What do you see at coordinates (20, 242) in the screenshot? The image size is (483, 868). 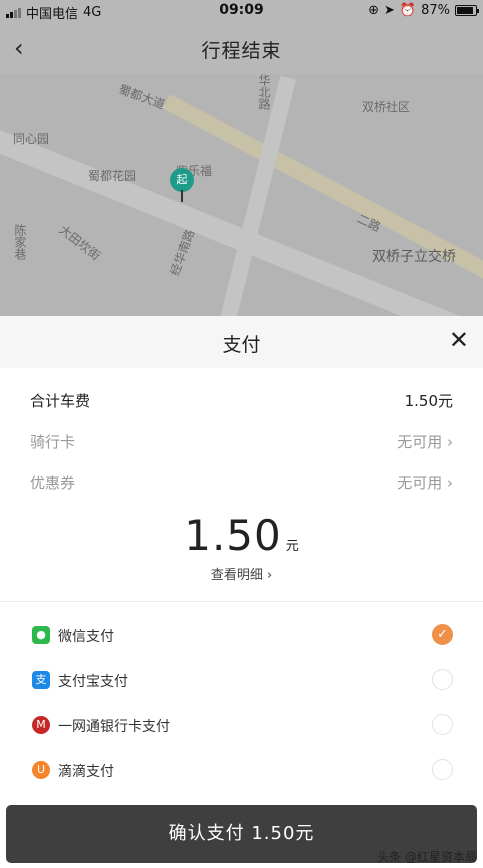 I see `map-label: 陈家巷` at bounding box center [20, 242].